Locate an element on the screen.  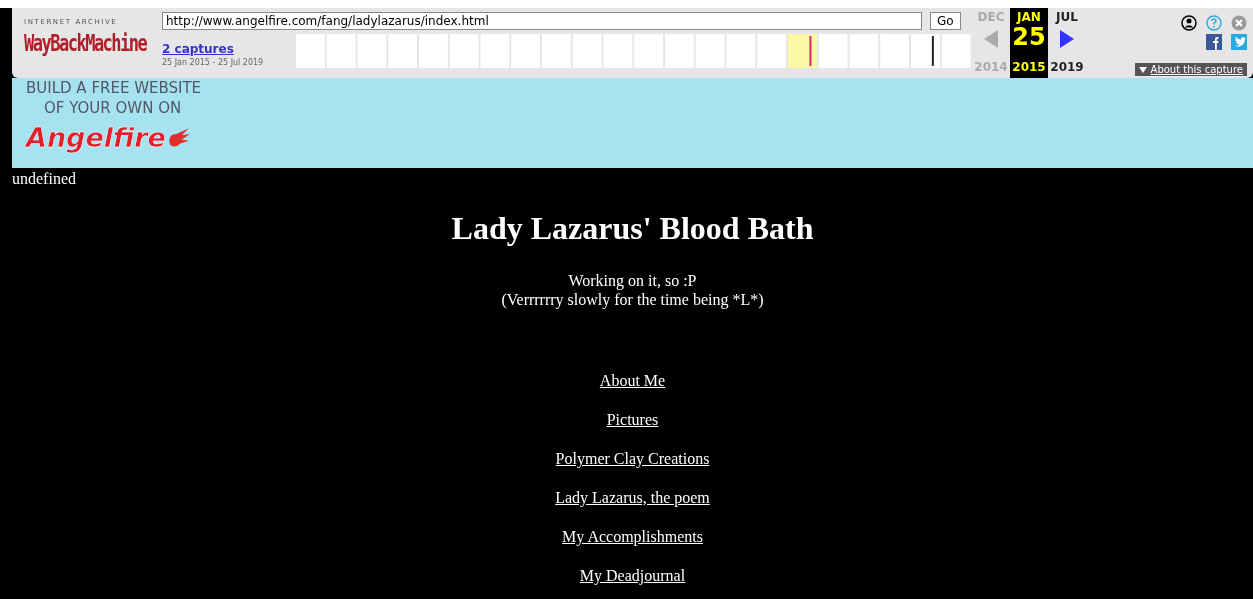
url-field: http://www.angelfire.com/fang/ladylazarus/index.html is located at coordinates (542, 21).